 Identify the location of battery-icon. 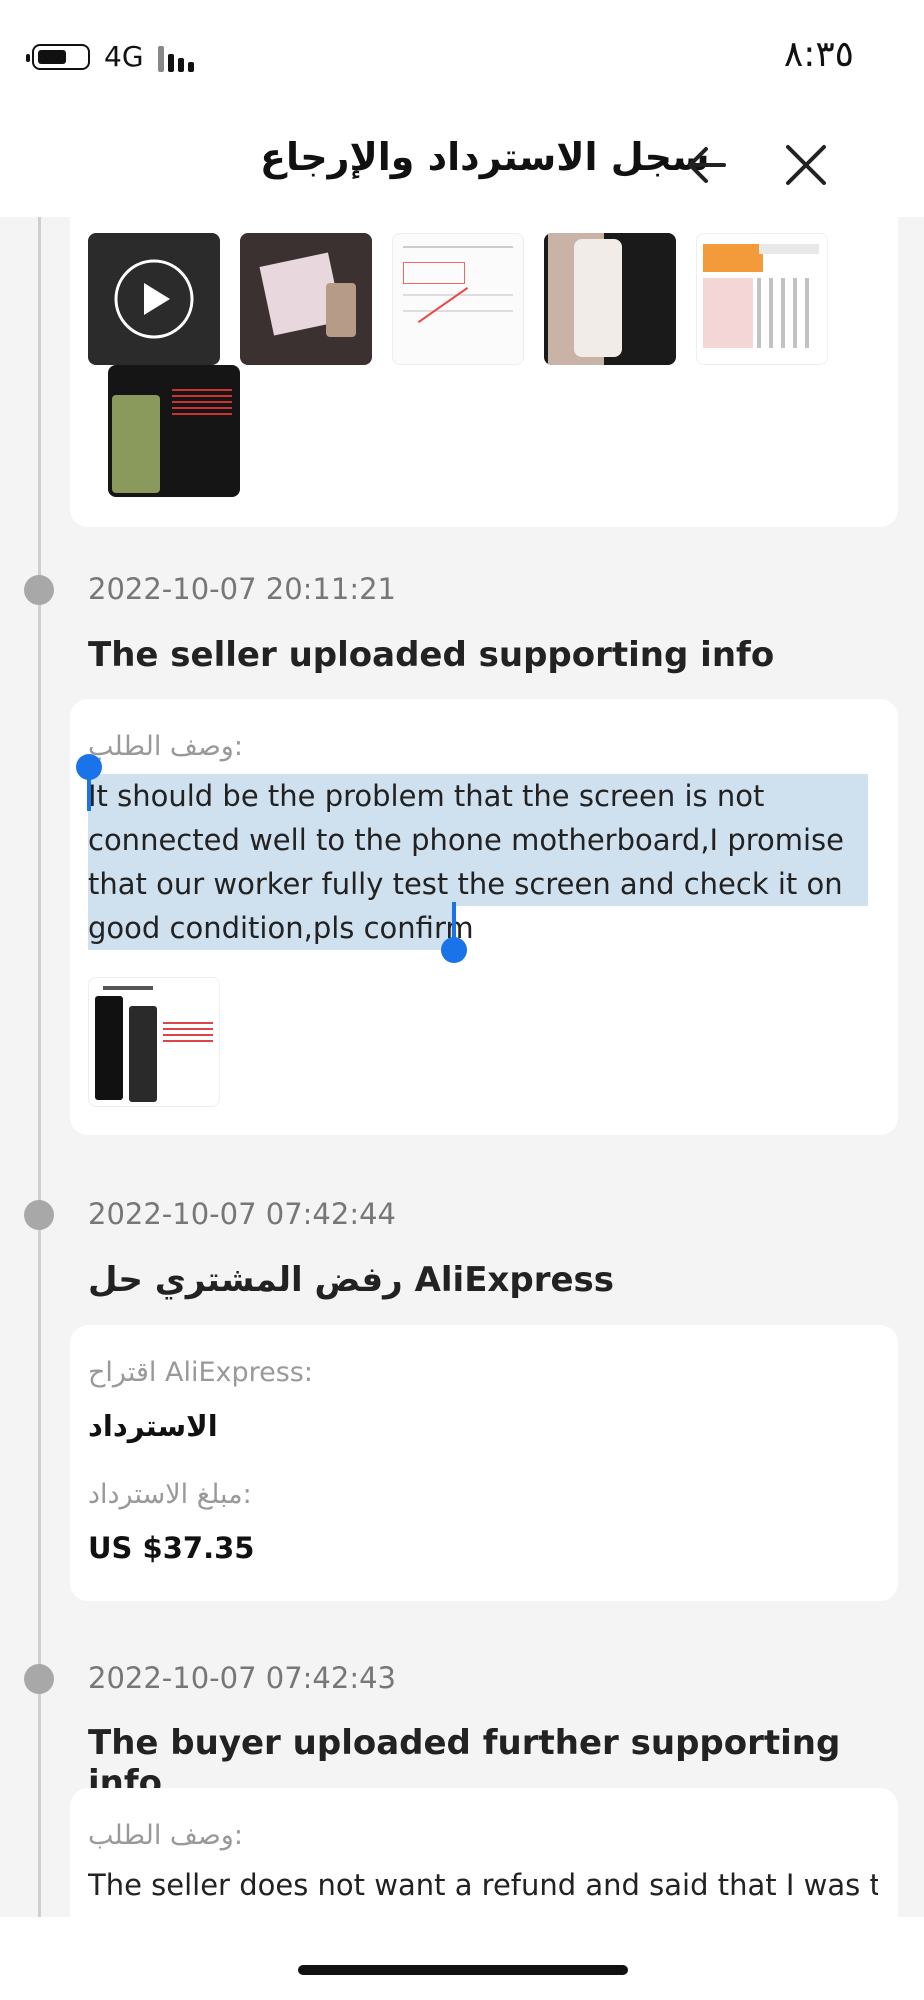
(58, 57).